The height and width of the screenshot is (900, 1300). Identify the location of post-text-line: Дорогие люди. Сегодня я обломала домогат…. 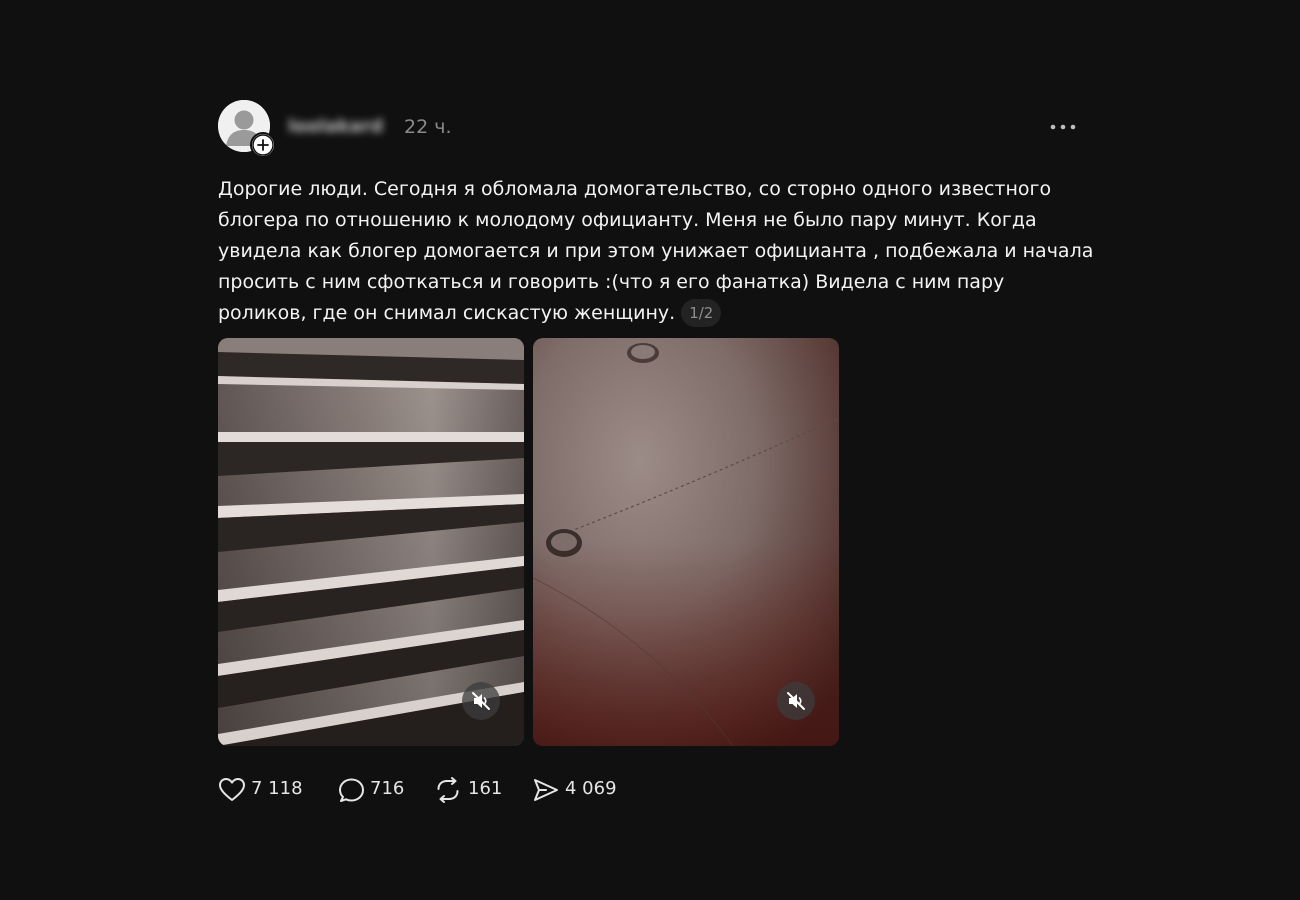
(635, 189).